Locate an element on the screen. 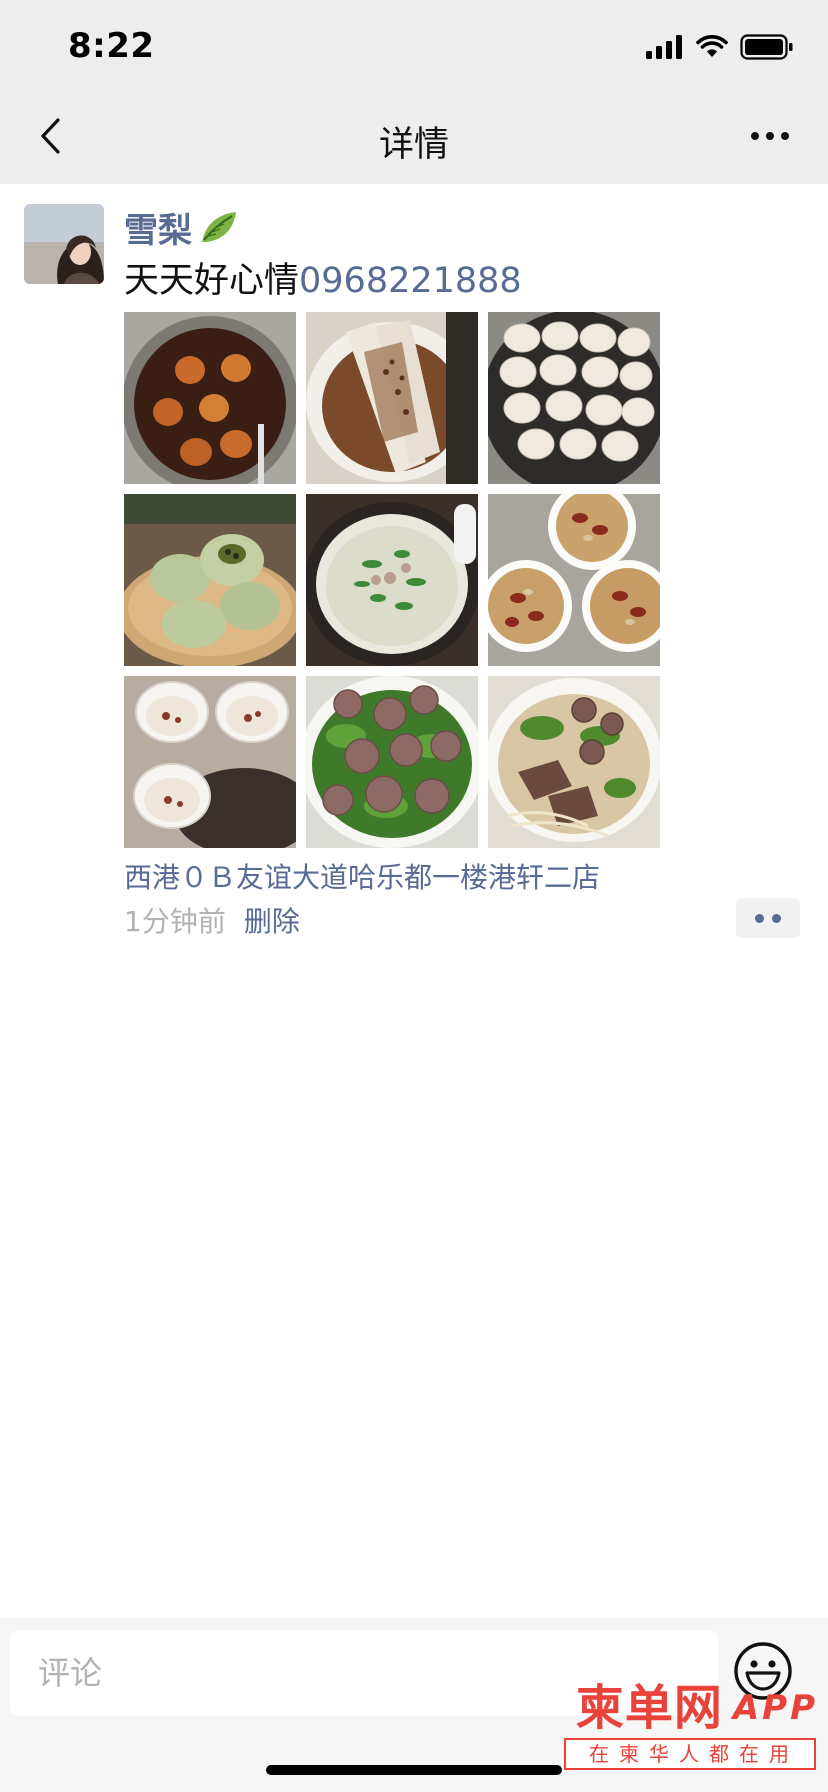 The width and height of the screenshot is (828, 1792). post-text: 天天好心情 is located at coordinates (212, 281).